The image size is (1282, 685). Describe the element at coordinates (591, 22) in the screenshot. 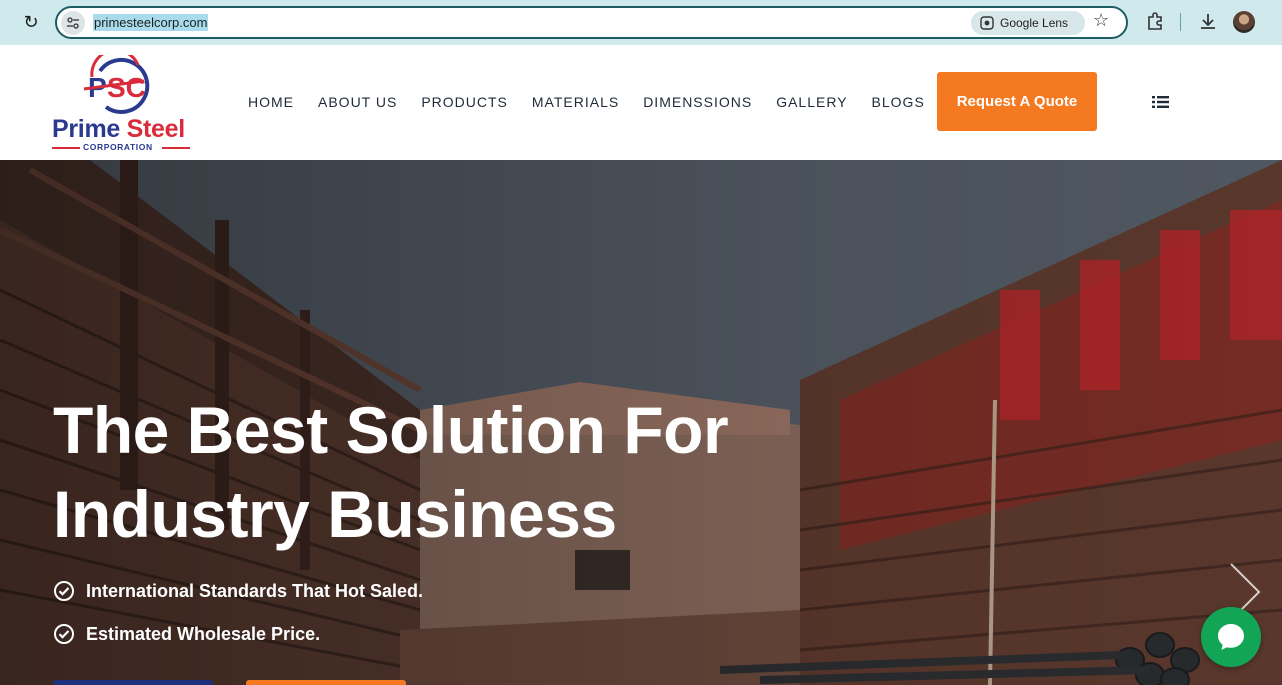

I see `address-bar: primesteelcorp.com Google Lens ☆` at that location.